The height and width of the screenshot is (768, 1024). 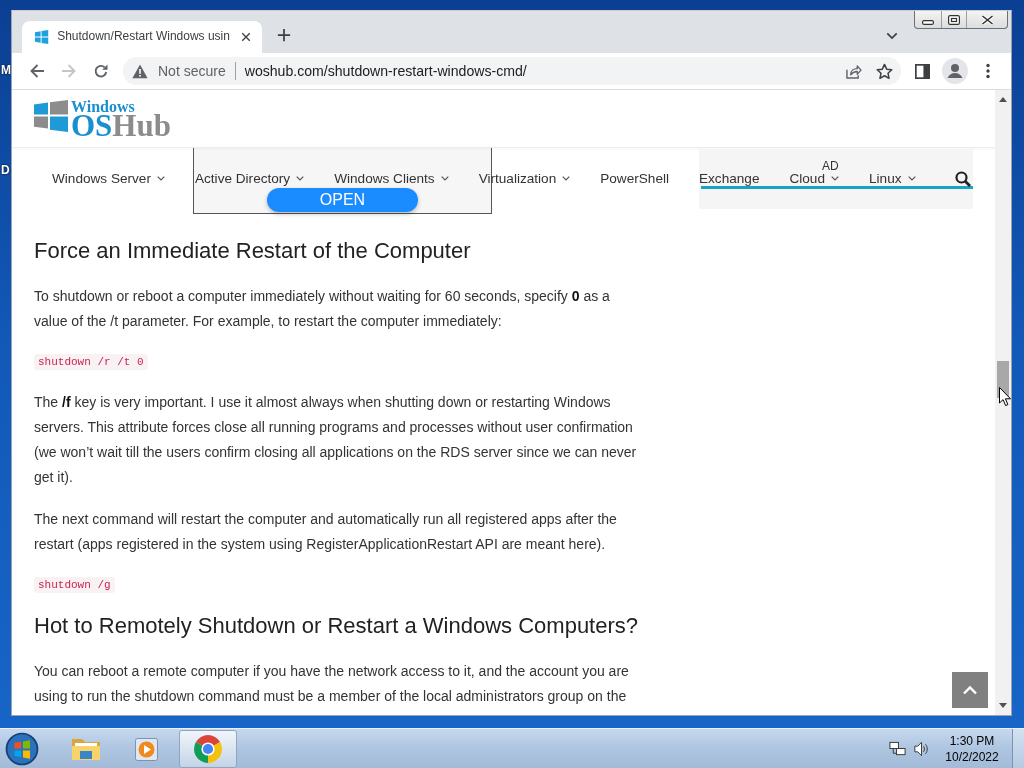 What do you see at coordinates (729, 178) in the screenshot?
I see `nav-link: Exchange` at bounding box center [729, 178].